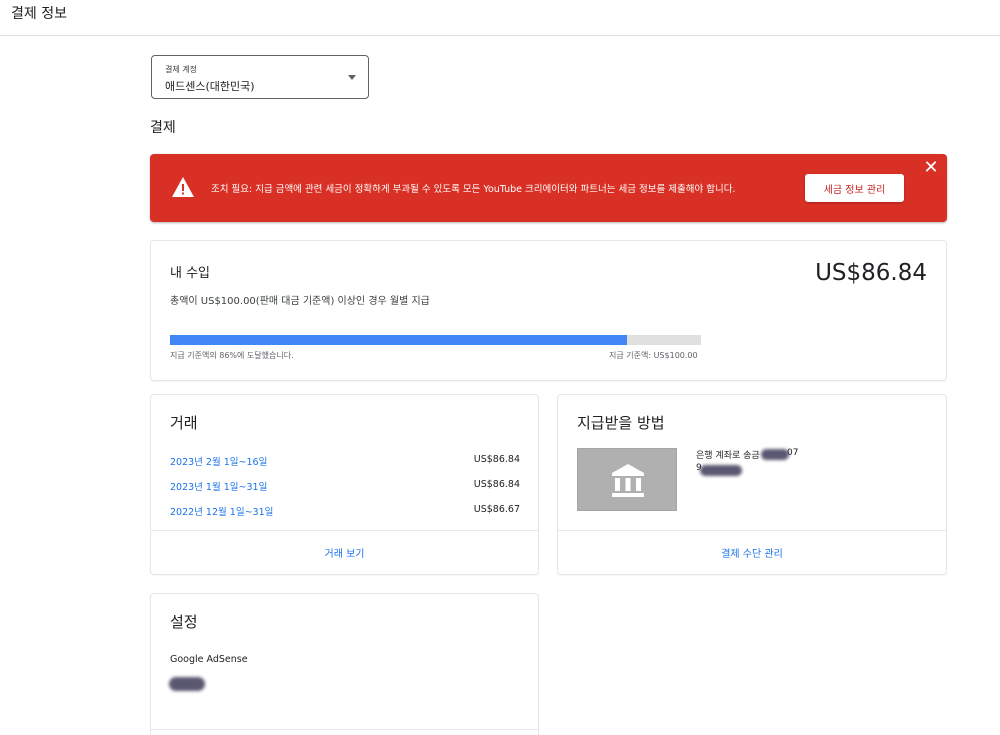 This screenshot has height=735, width=1000. I want to click on settings-product: Google AdSense, so click(209, 659).